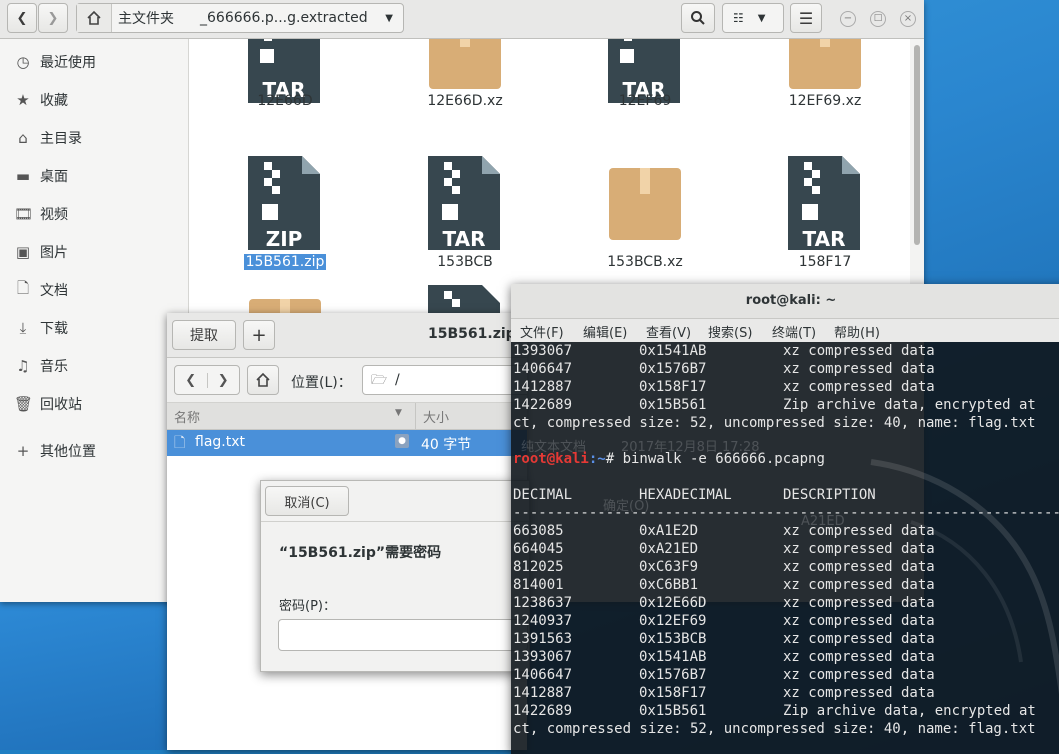 This screenshot has height=754, width=1059. I want to click on sidebar-item-label: 图片, so click(54, 253).